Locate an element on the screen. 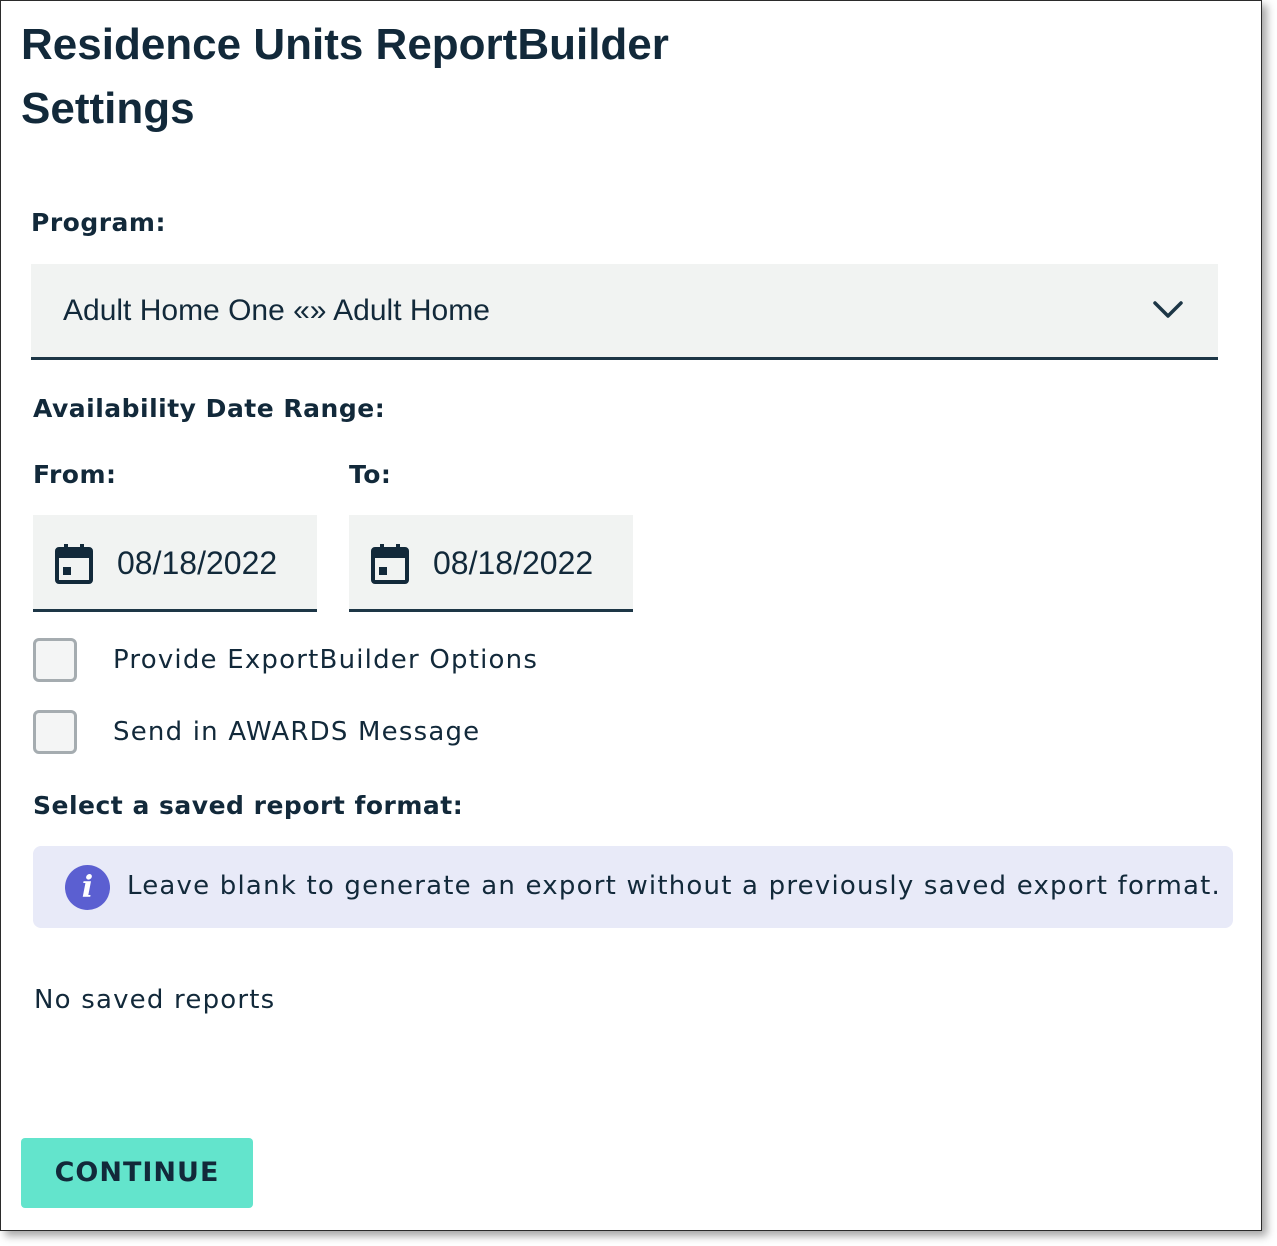 Image resolution: width=1277 pixels, height=1246 pixels. no-saved-reports-text: No saved reports is located at coordinates (155, 1000).